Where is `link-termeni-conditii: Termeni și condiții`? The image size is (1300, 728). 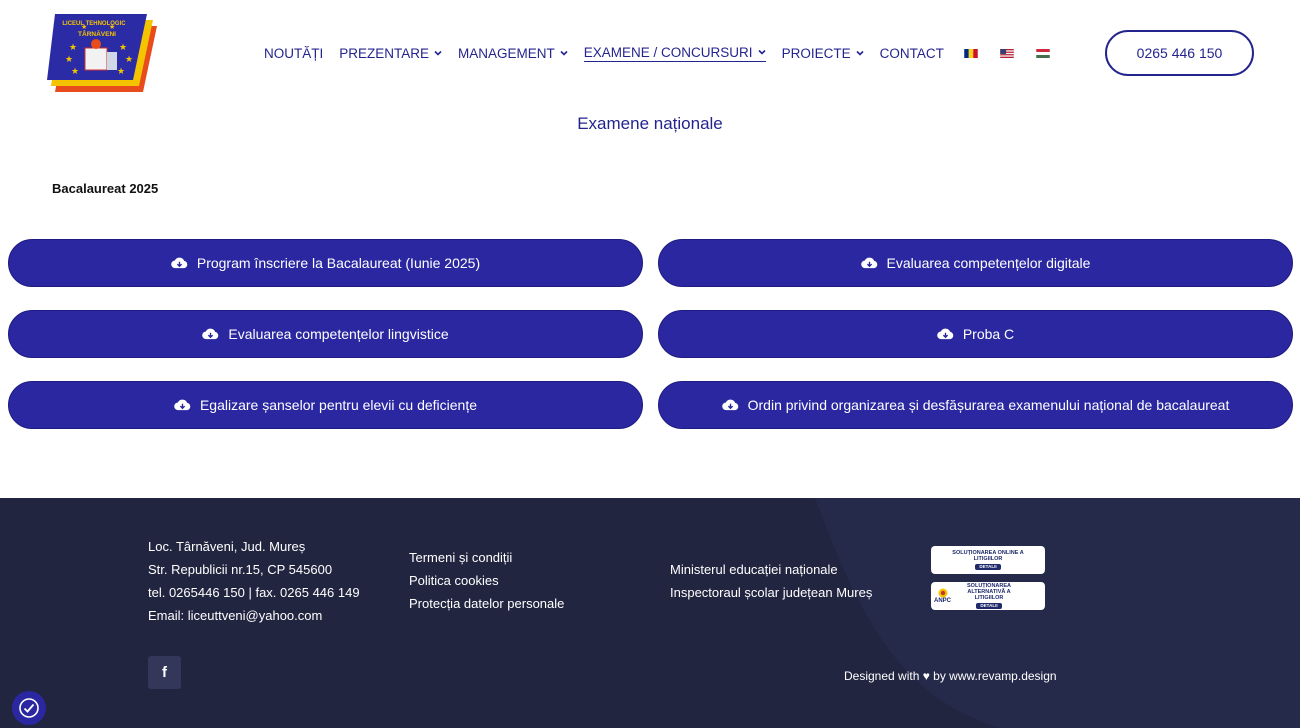 link-termeni-conditii: Termeni și condiții is located at coordinates (486, 557).